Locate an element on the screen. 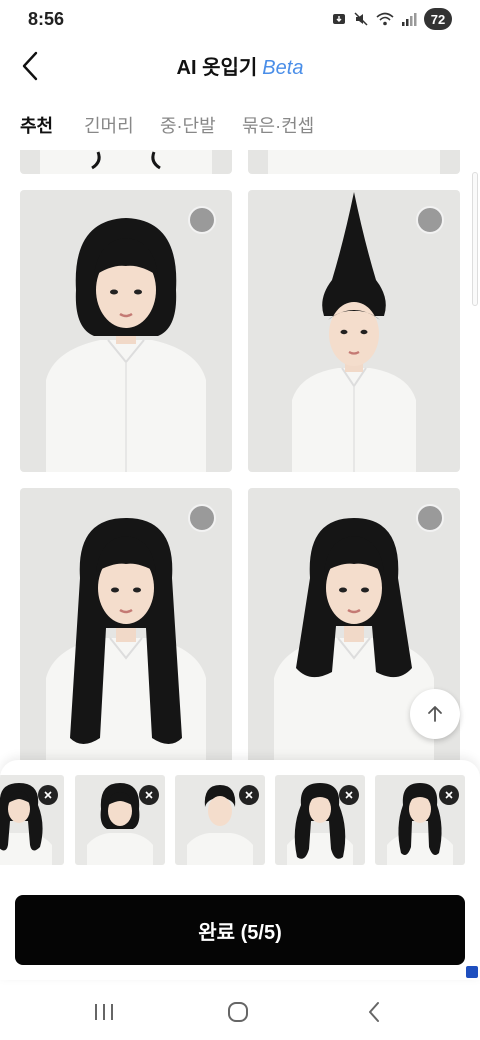 The image size is (480, 1040). selected-thumb-wavy-long is located at coordinates (32, 820).